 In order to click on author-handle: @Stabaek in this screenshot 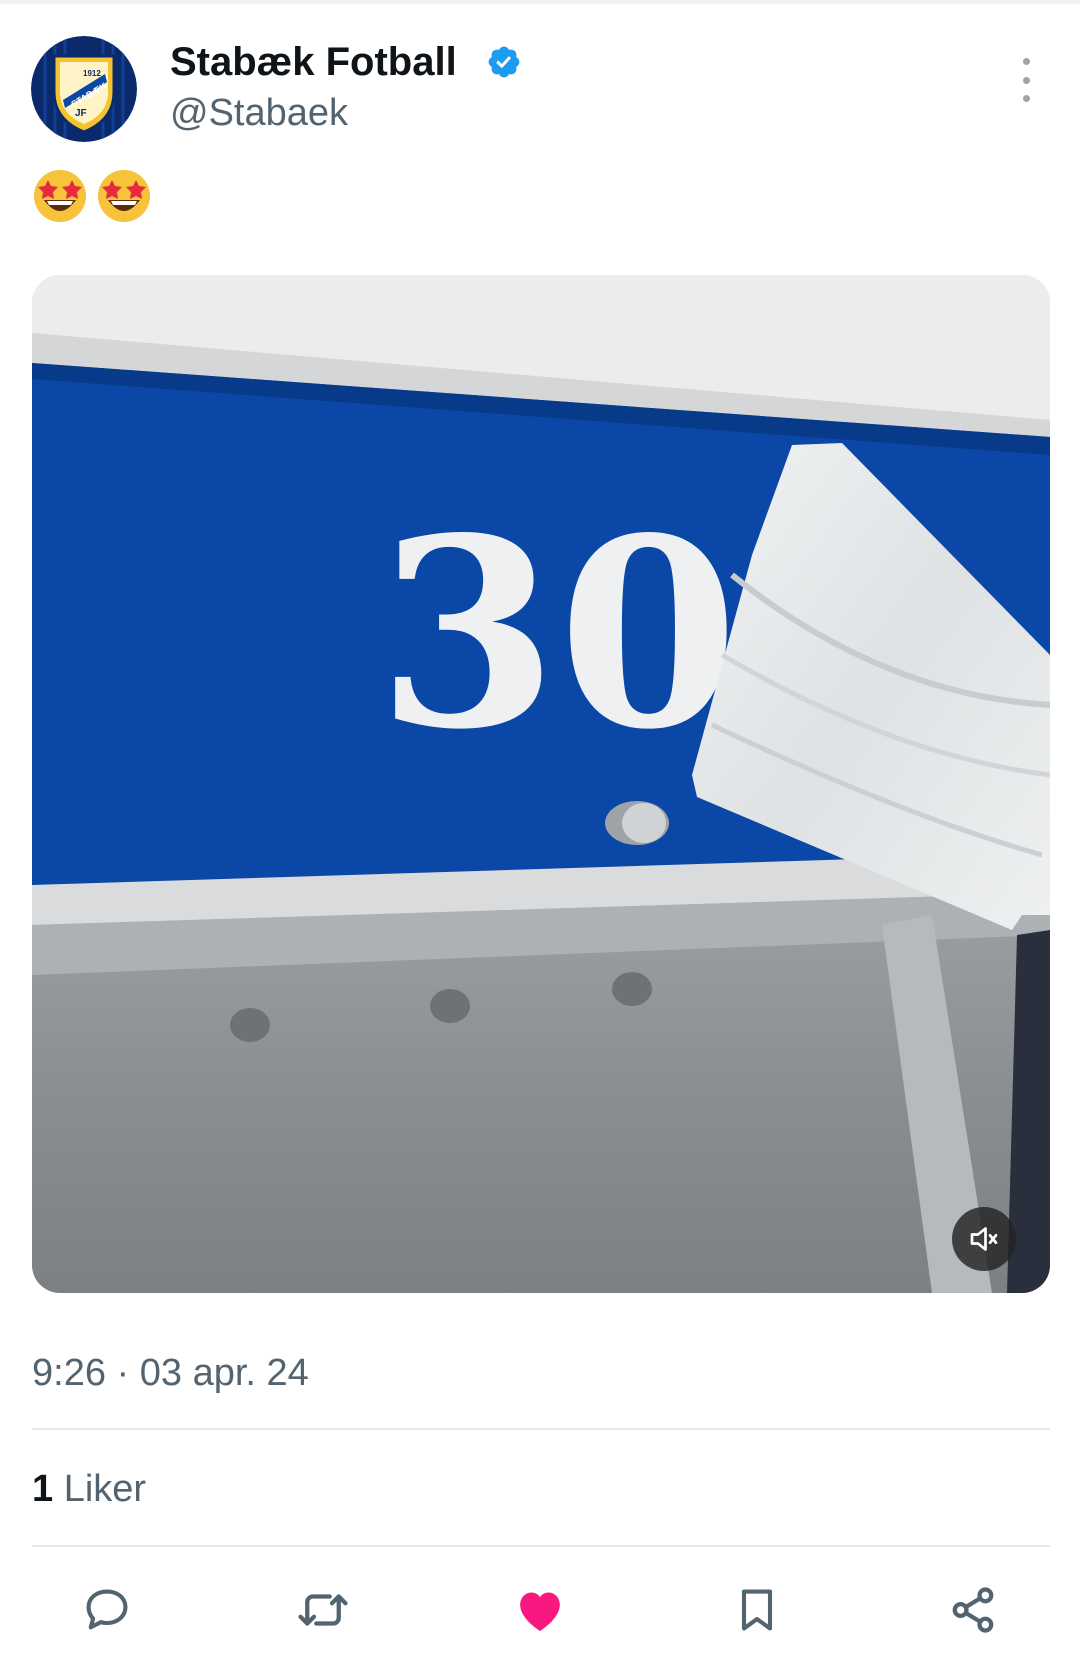, I will do `click(259, 113)`.